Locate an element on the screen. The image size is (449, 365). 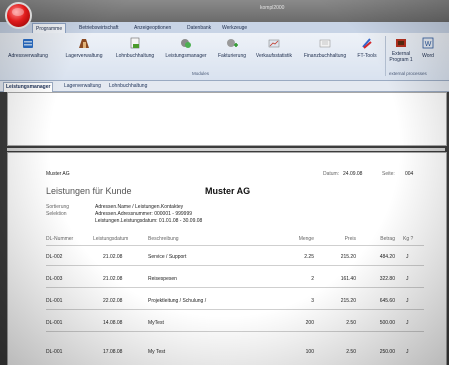
header-rule is located at coordinates (235, 245).